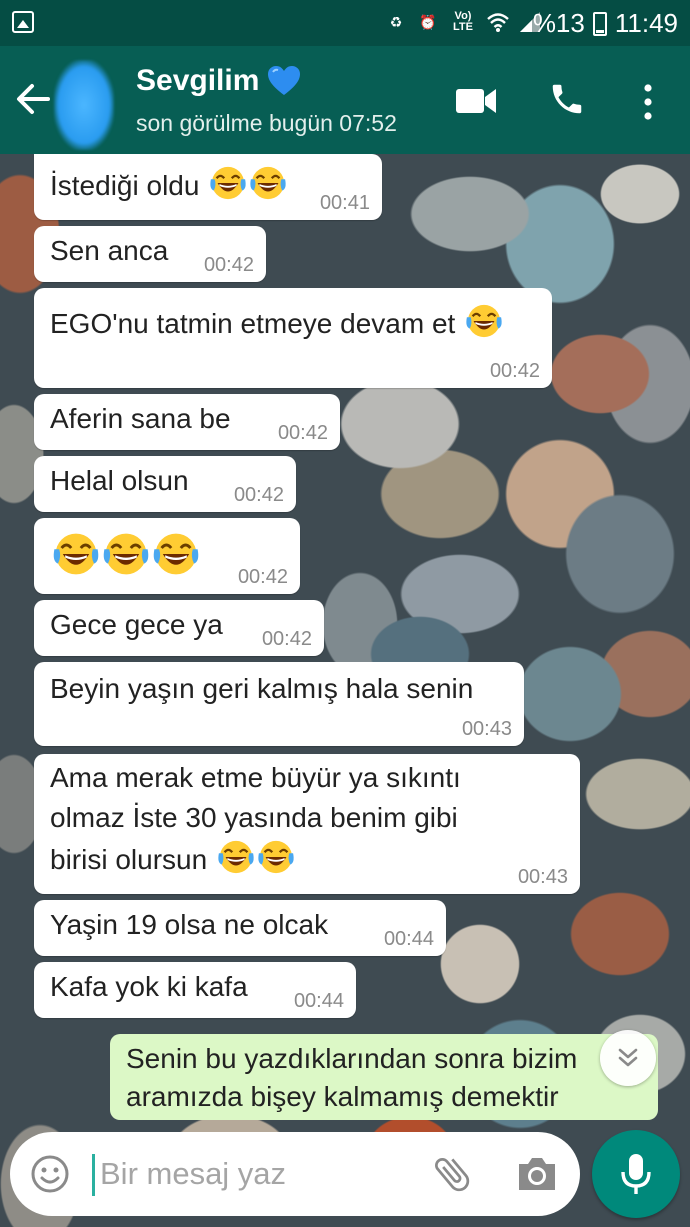 This screenshot has width=690, height=1227. I want to click on contact-name-text: Sevgilim, so click(198, 80).